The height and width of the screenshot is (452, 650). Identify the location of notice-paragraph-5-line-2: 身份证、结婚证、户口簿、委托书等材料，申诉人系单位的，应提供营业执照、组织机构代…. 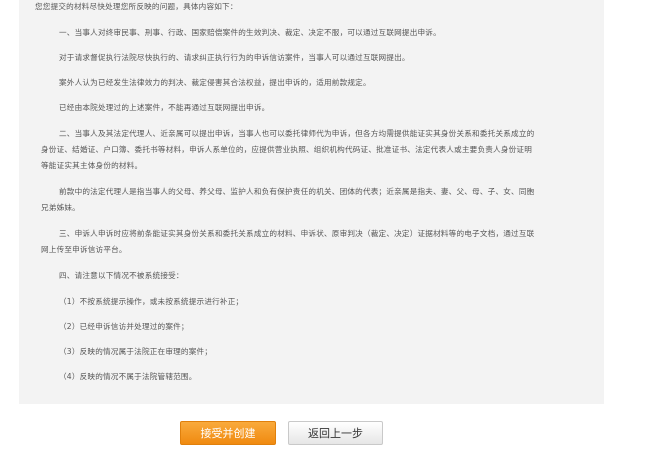
(286, 149).